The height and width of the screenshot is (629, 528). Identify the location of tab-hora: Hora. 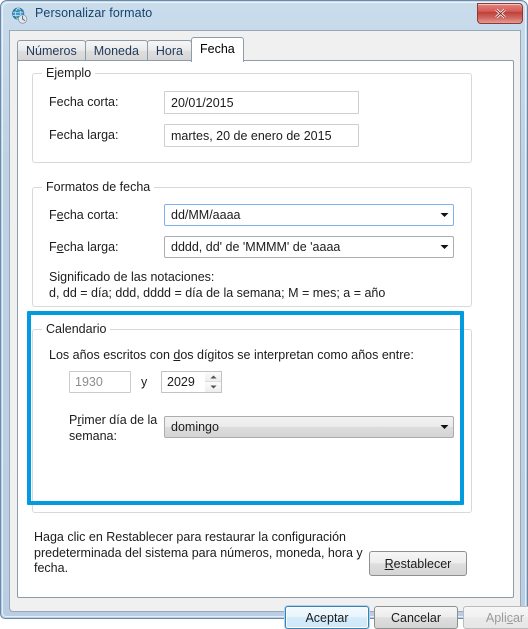
(169, 50).